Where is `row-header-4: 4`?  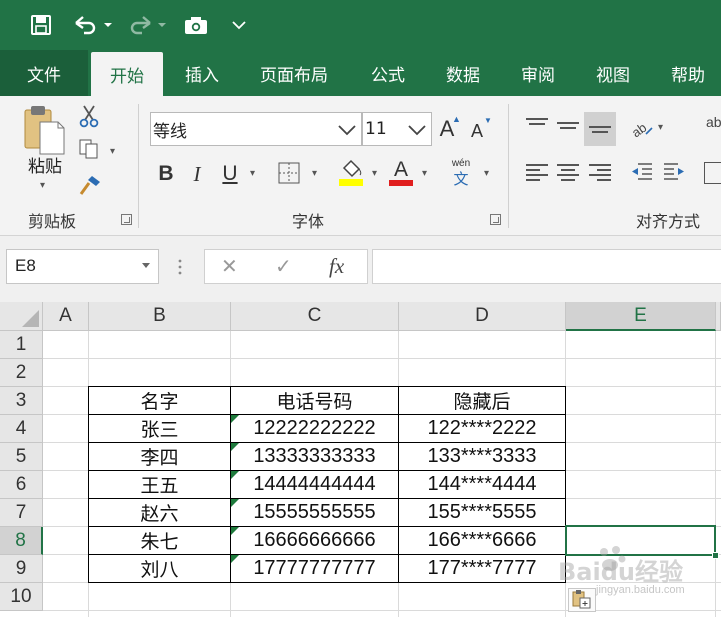
row-header-4: 4 is located at coordinates (21, 429).